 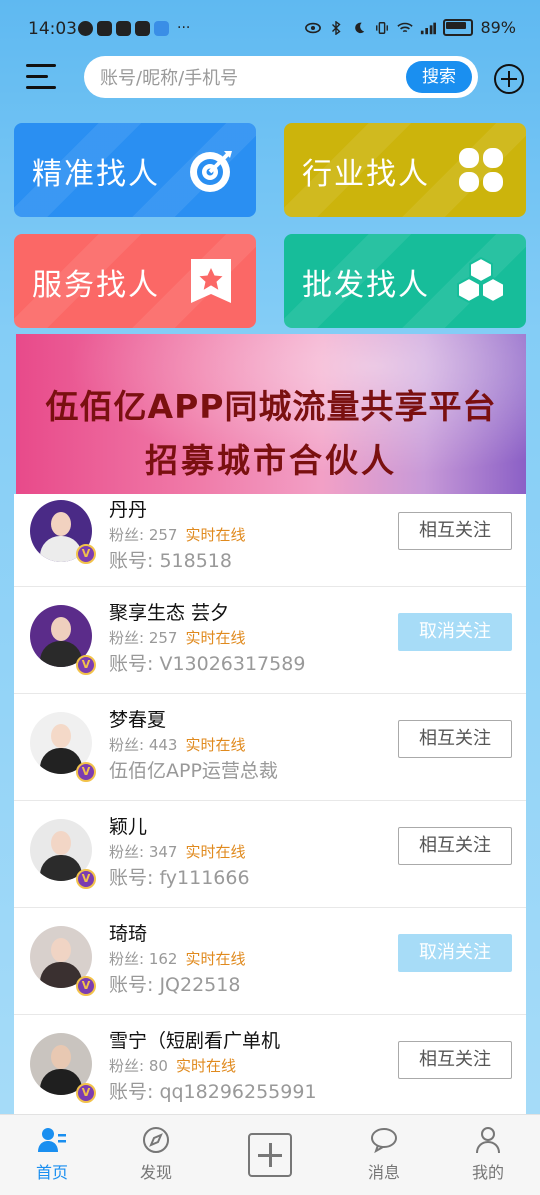 I want to click on top-bar: 搜索, so click(x=270, y=77).